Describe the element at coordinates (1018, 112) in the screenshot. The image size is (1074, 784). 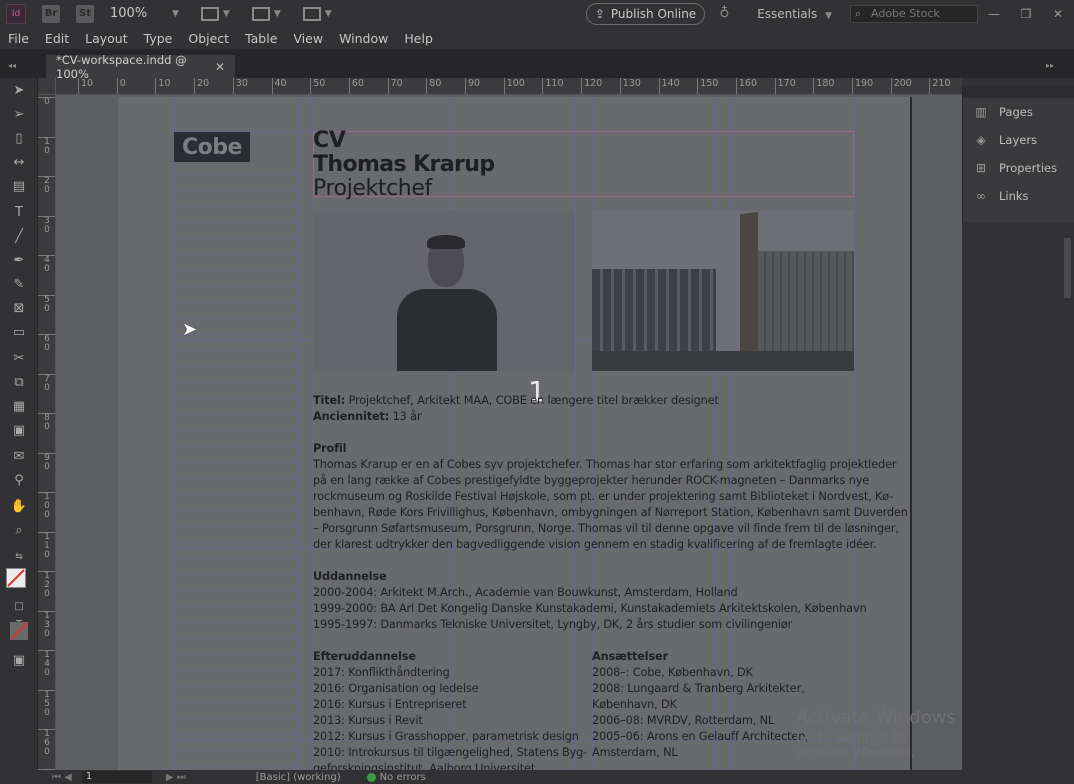
I see `panel-pages: ▥ Pages` at that location.